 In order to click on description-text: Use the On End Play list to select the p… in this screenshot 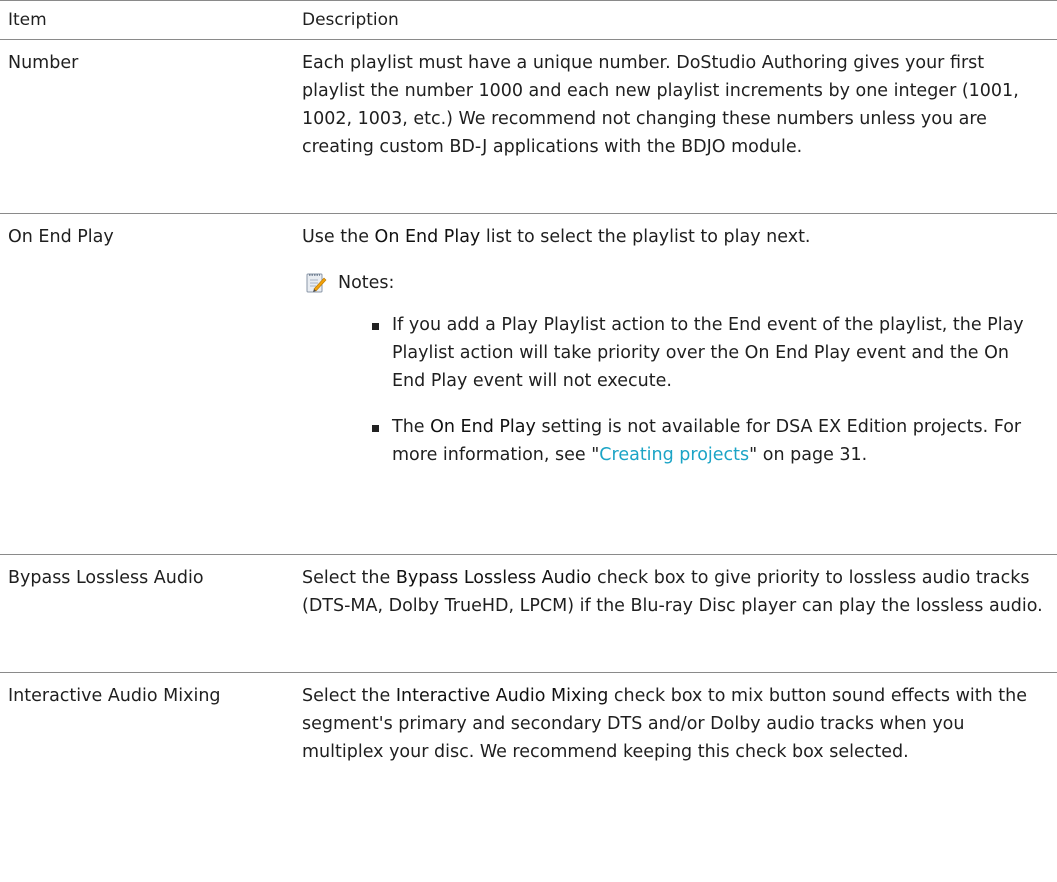, I will do `click(556, 237)`.